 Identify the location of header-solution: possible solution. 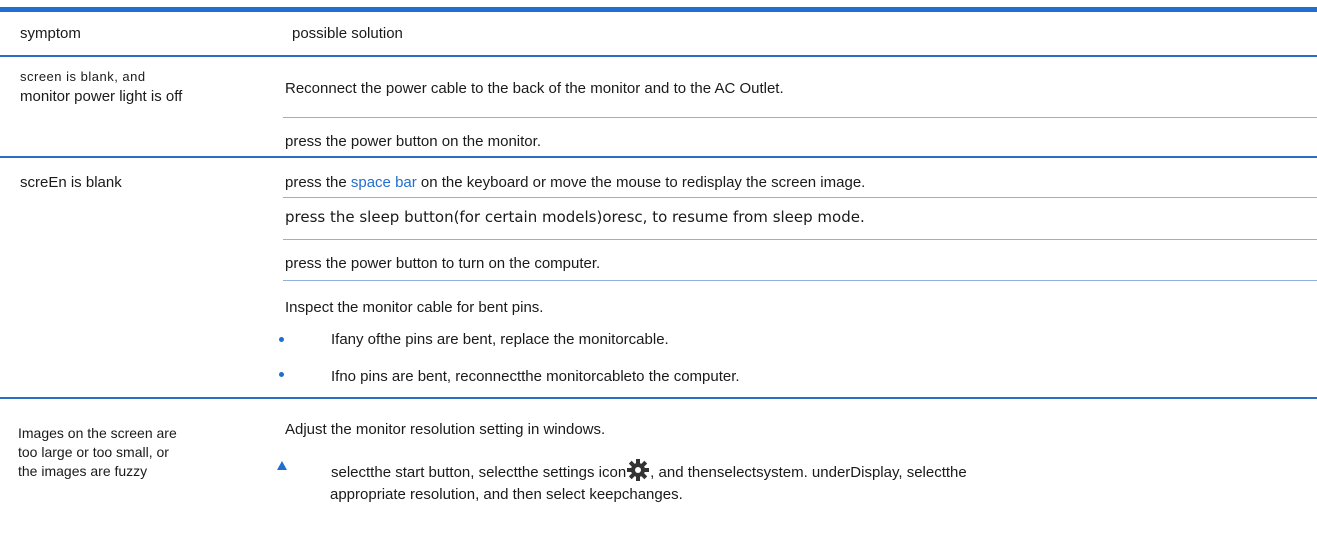
(347, 33).